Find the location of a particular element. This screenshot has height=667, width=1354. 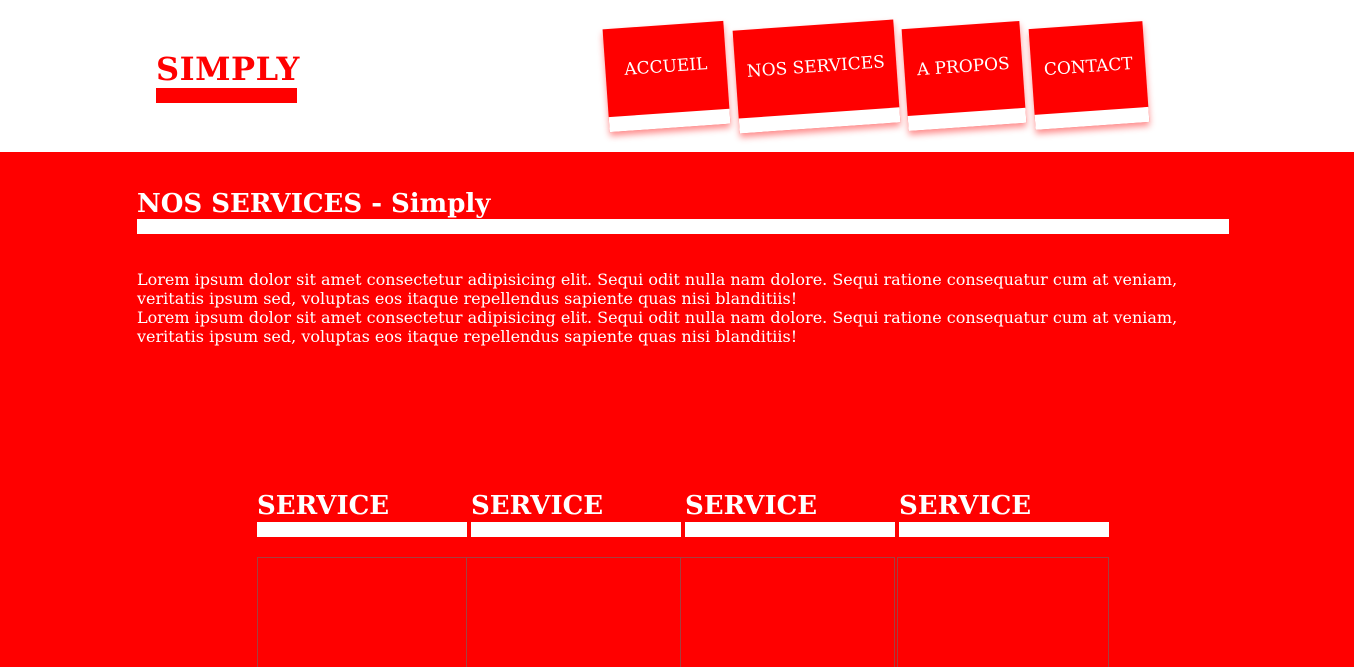

site-logo: SIMPLY is located at coordinates (228, 69).